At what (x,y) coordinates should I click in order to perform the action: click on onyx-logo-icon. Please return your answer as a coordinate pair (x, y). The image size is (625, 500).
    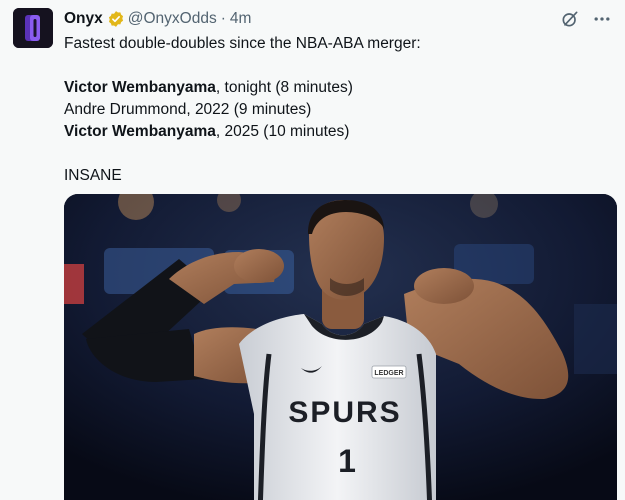
    Looking at the image, I should click on (33, 28).